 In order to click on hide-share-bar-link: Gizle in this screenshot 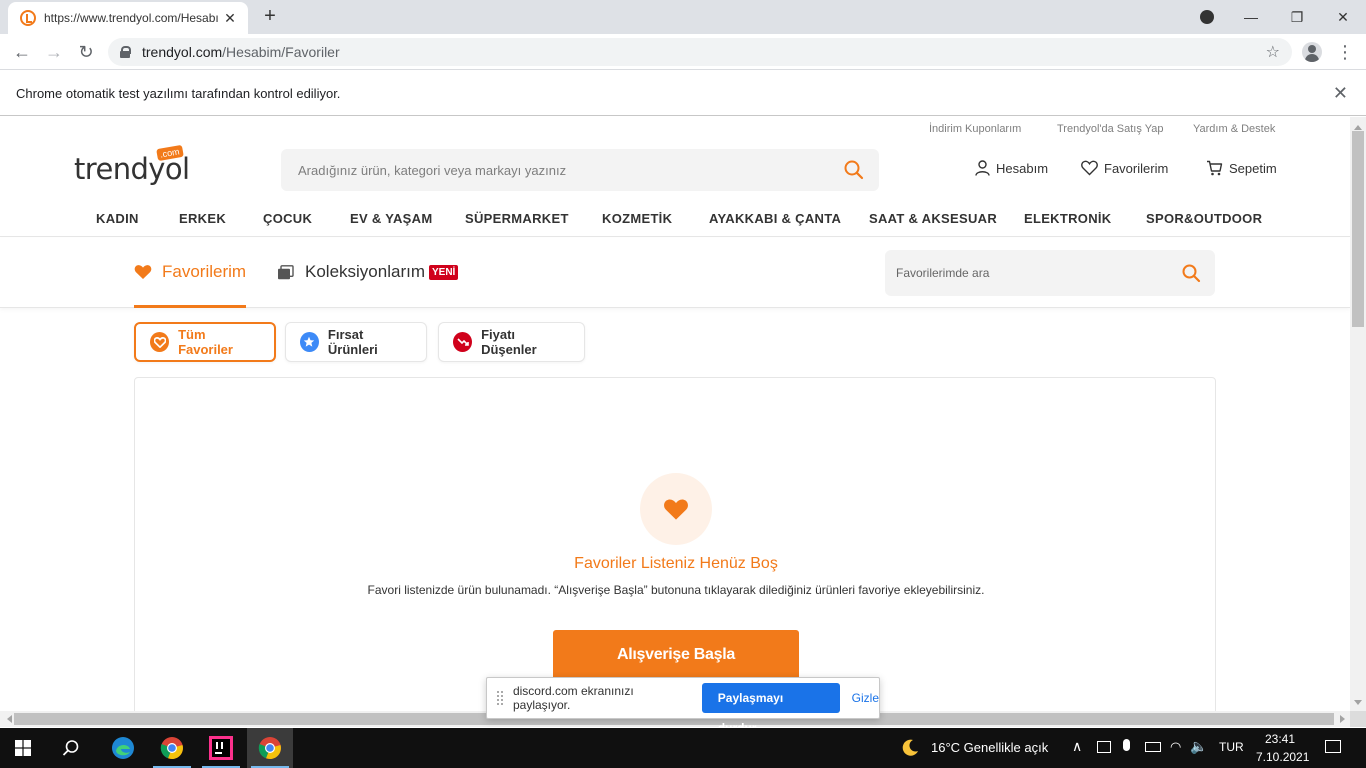, I will do `click(865, 698)`.